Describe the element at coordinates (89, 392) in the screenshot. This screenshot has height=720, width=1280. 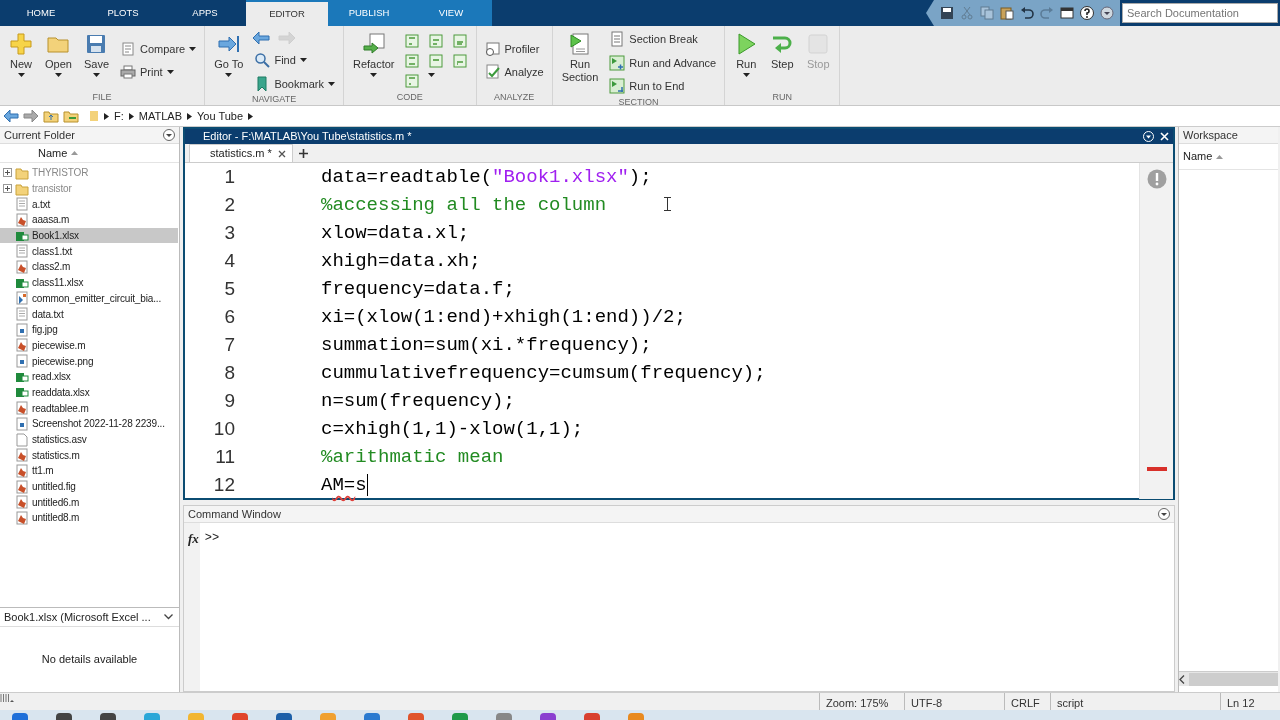
I see `file-row: readdata.xlsx` at that location.